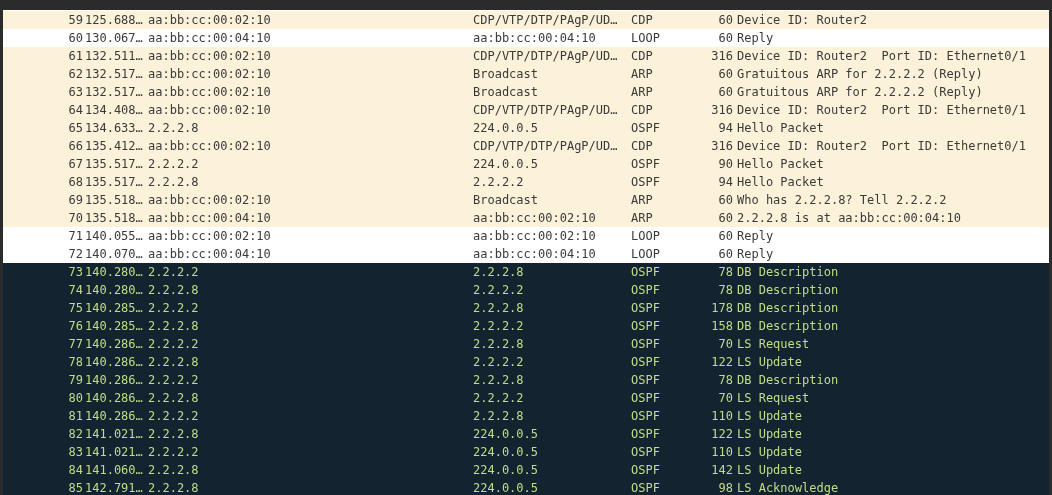 Image resolution: width=1052 pixels, height=495 pixels. Describe the element at coordinates (75, 344) in the screenshot. I see `number-cell-text: 77` at that location.